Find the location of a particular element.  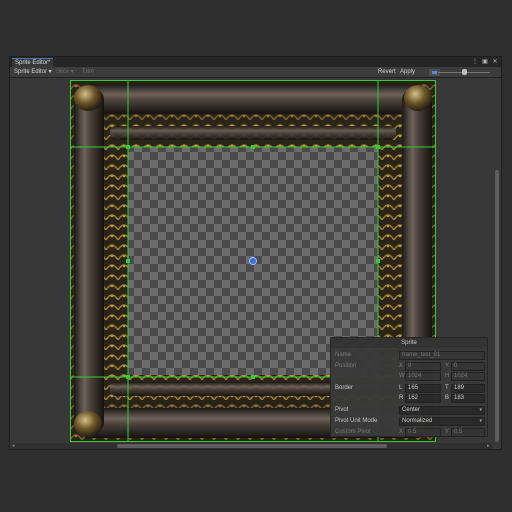

pivot-row: Pivot Center ▾ is located at coordinates (410, 410).